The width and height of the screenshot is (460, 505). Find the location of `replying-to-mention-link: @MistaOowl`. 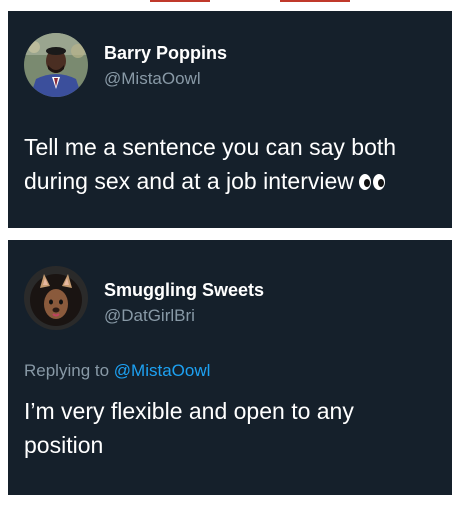

replying-to-mention-link: @MistaOowl is located at coordinates (162, 370).